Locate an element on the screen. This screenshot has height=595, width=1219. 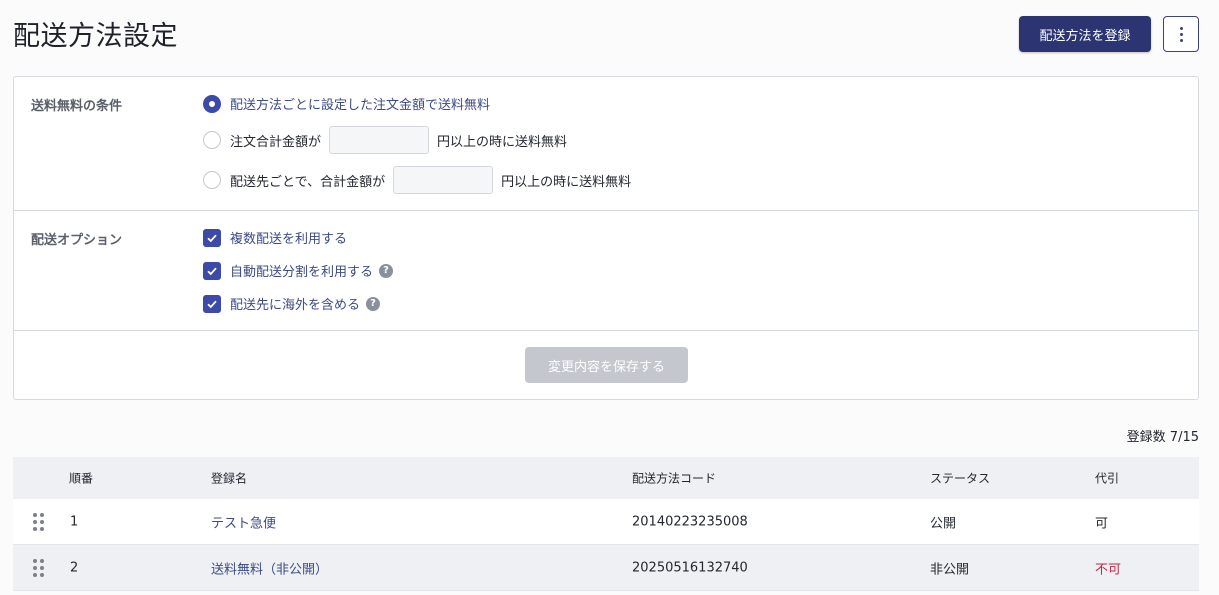
table-row: 2 送料無料（非公開） 20250516132740 非公開 不可 is located at coordinates (606, 568).